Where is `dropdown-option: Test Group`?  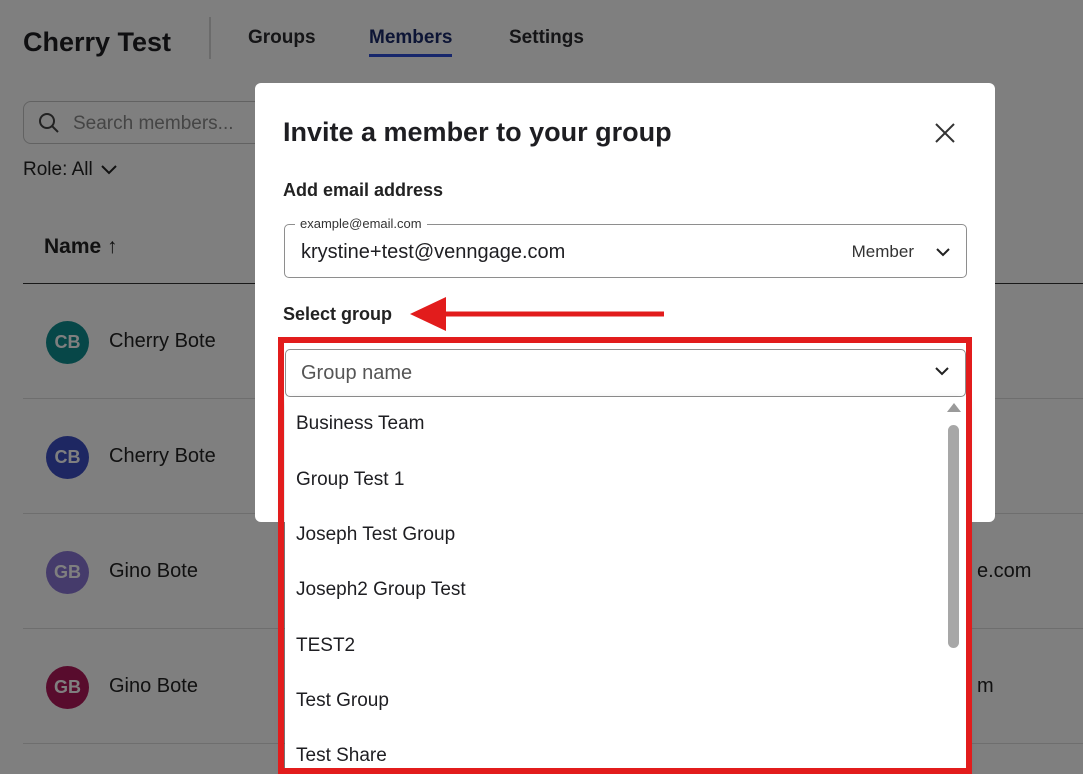
dropdown-option: Test Group is located at coordinates (342, 701).